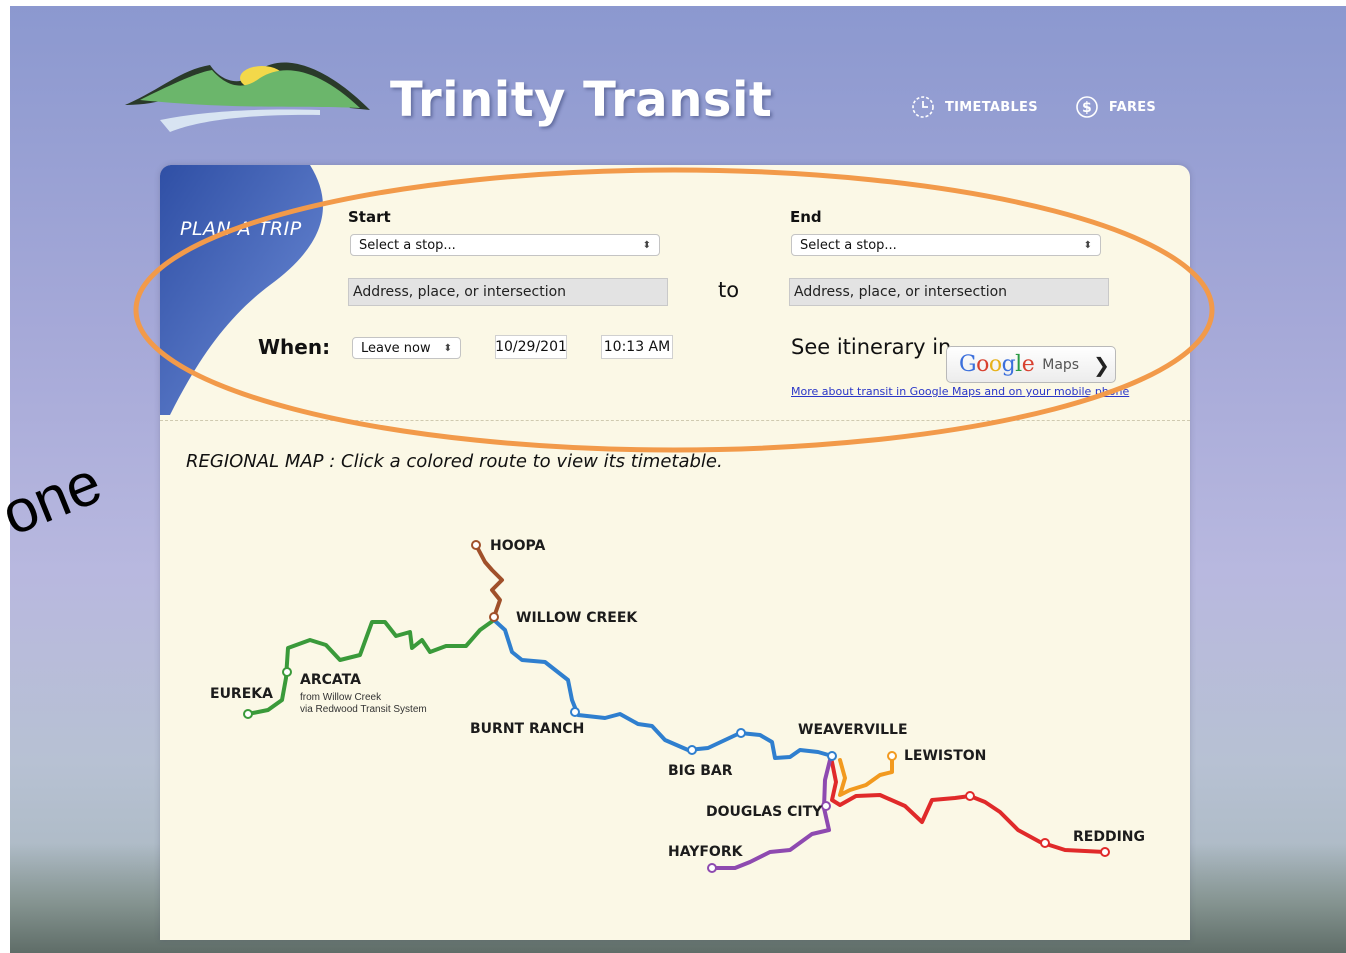 This screenshot has height=953, width=1346. Describe the element at coordinates (577, 618) in the screenshot. I see `city-willow-creek: WILLOW CREEK` at that location.